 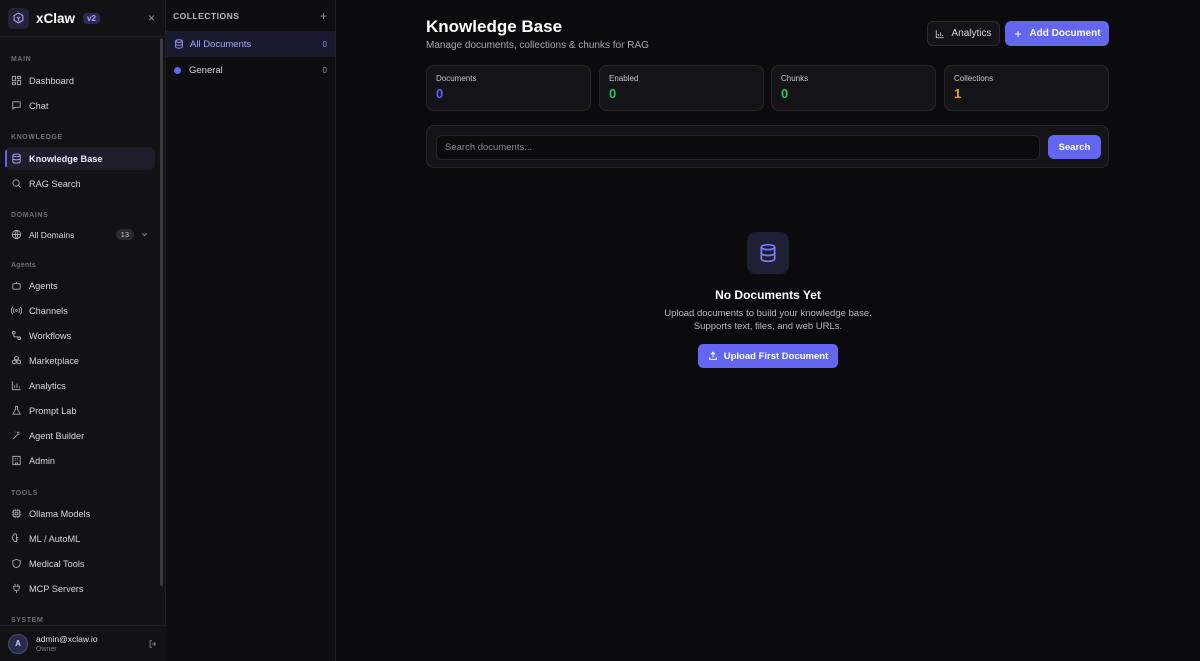 I want to click on version-badge: v2, so click(x=91, y=18).